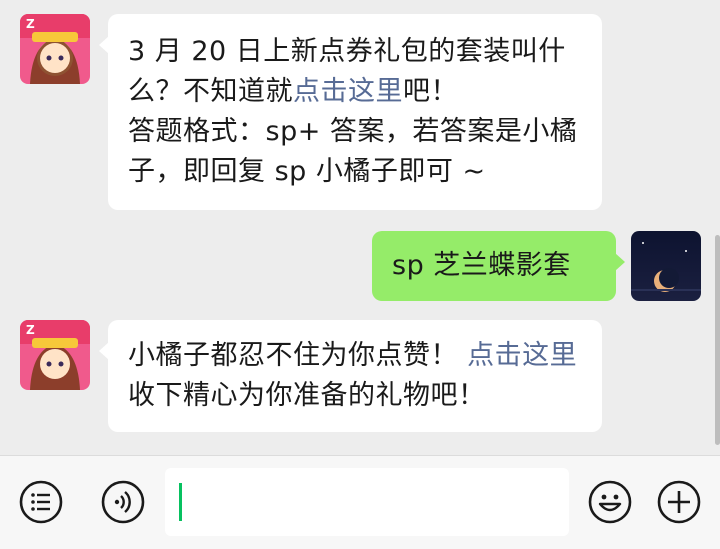 The width and height of the screenshot is (720, 549). What do you see at coordinates (123, 502) in the screenshot?
I see `voice-icon` at bounding box center [123, 502].